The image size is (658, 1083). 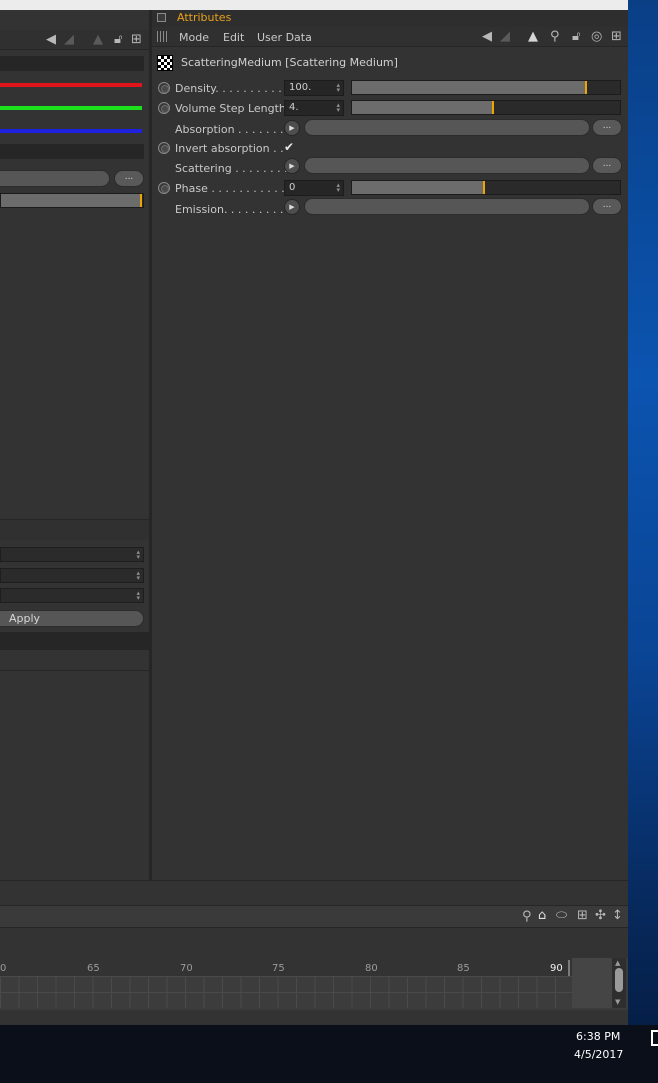 I want to click on phase-slider, so click(x=486, y=187).